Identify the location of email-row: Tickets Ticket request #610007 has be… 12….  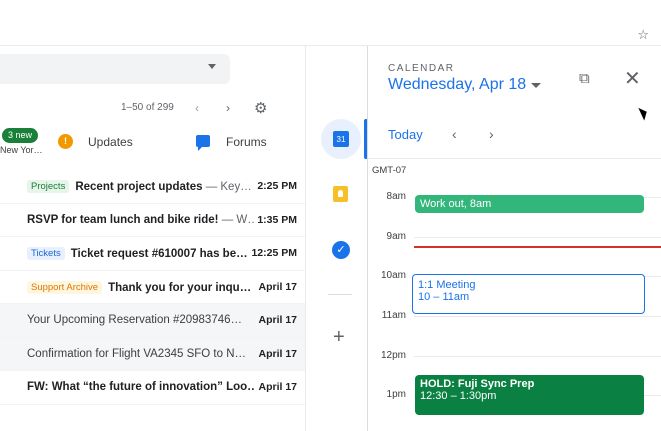
(152, 254).